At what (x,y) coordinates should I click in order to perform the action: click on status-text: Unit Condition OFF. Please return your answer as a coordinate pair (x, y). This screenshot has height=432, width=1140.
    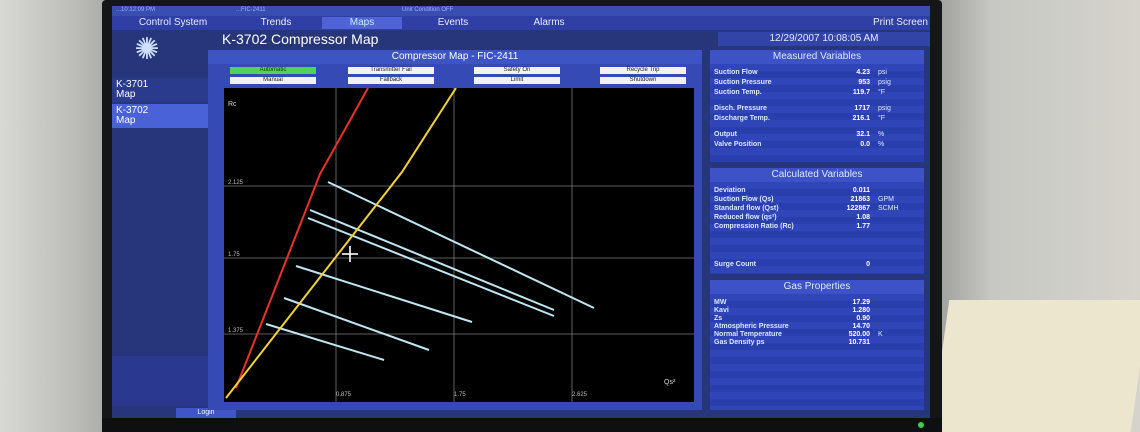
    Looking at the image, I should click on (428, 10).